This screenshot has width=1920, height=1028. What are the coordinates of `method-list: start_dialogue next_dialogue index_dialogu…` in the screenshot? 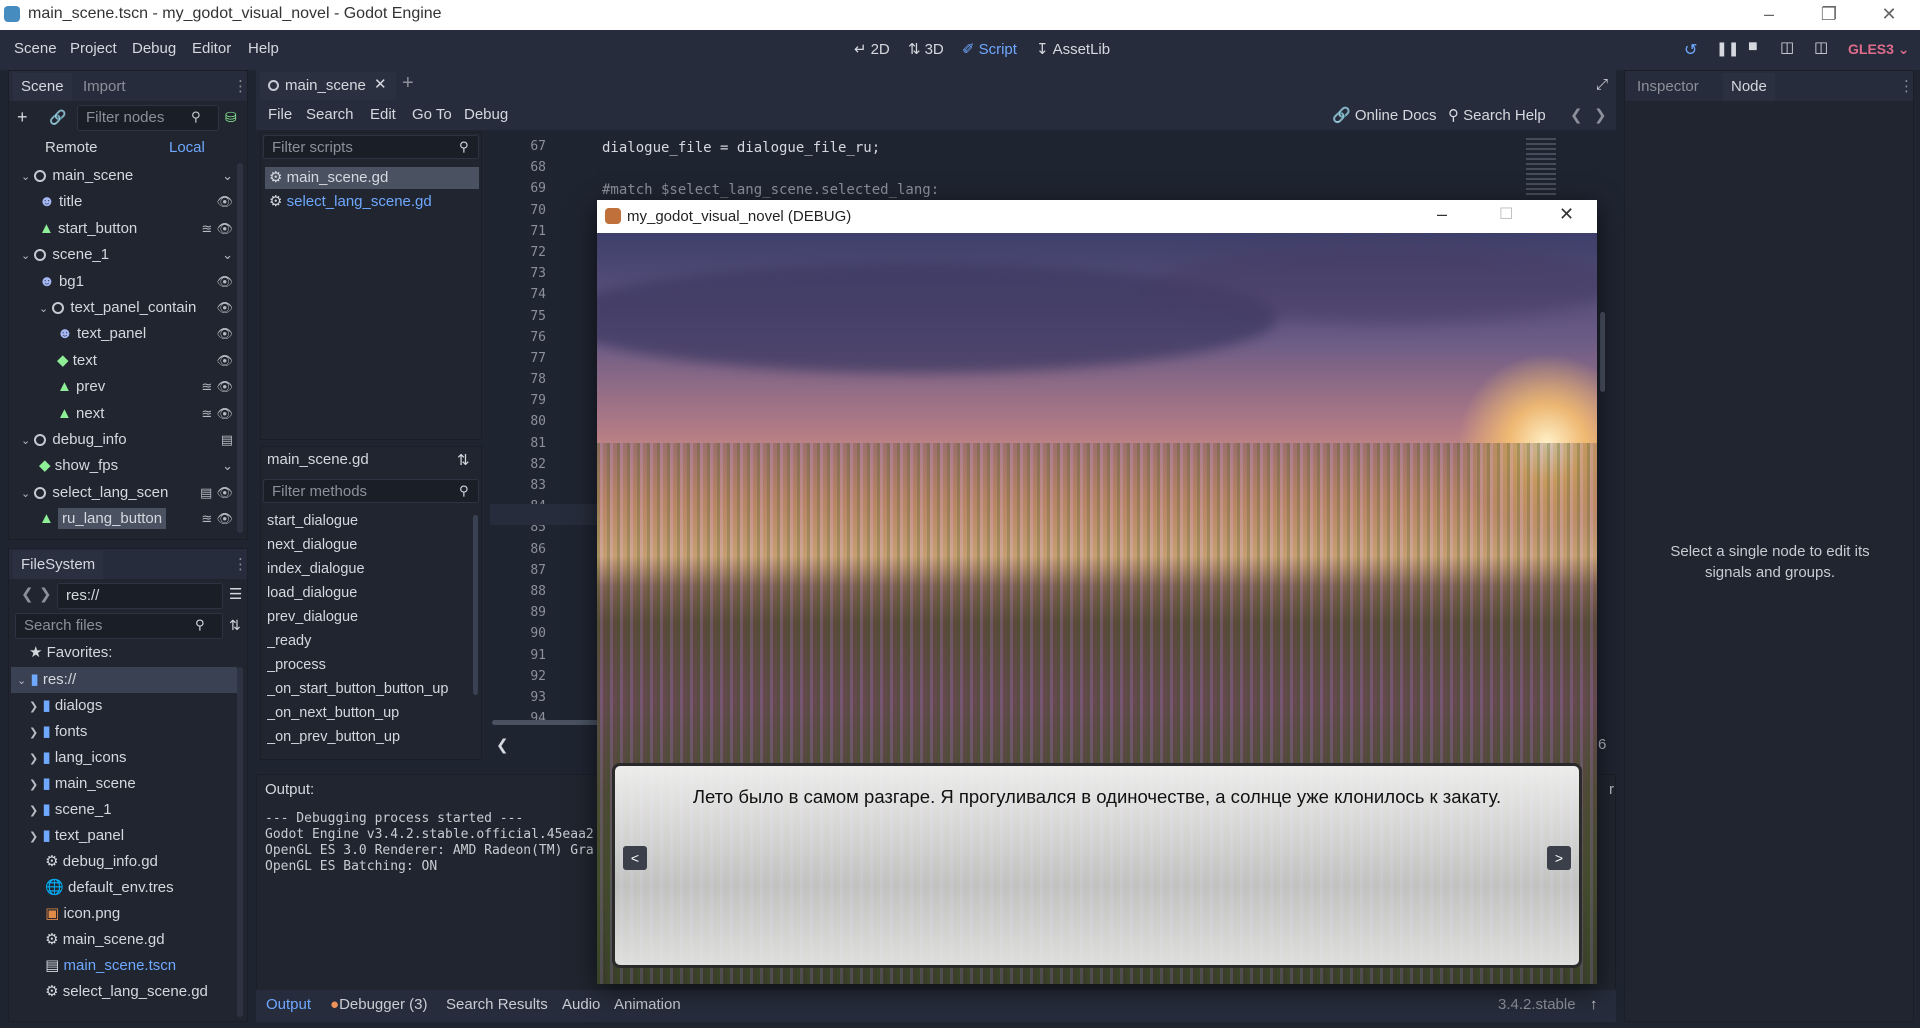 It's located at (367, 632).